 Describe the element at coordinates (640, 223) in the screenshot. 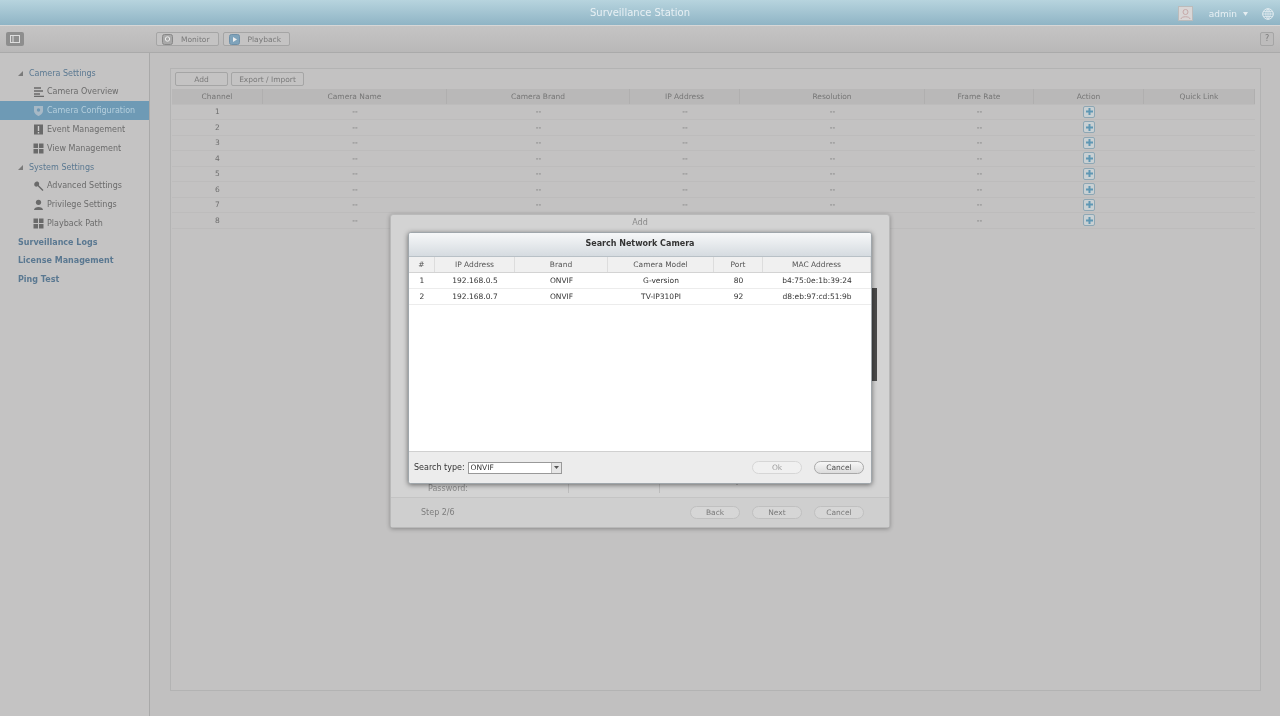

I see `dialog-title: Add` at that location.